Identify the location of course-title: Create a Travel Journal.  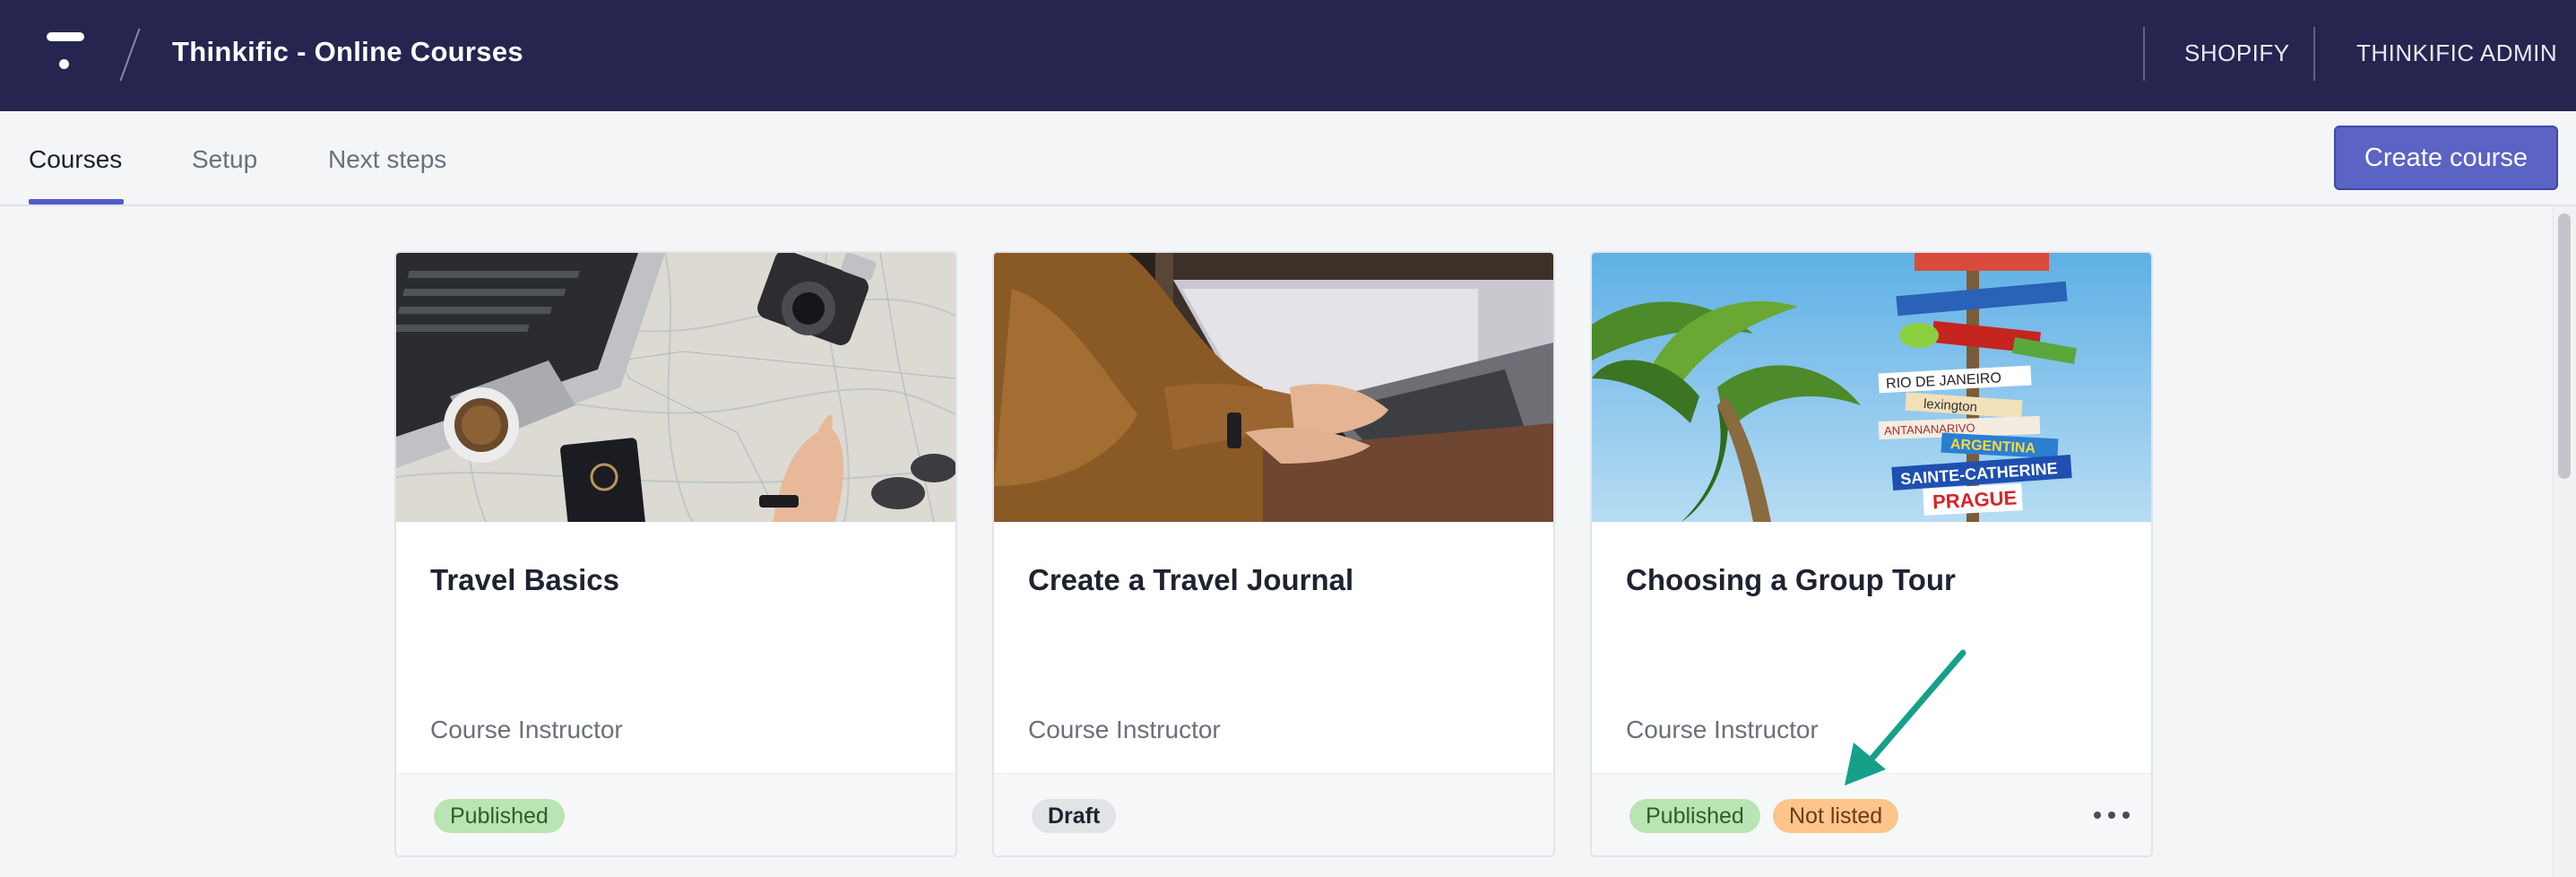
(1190, 580).